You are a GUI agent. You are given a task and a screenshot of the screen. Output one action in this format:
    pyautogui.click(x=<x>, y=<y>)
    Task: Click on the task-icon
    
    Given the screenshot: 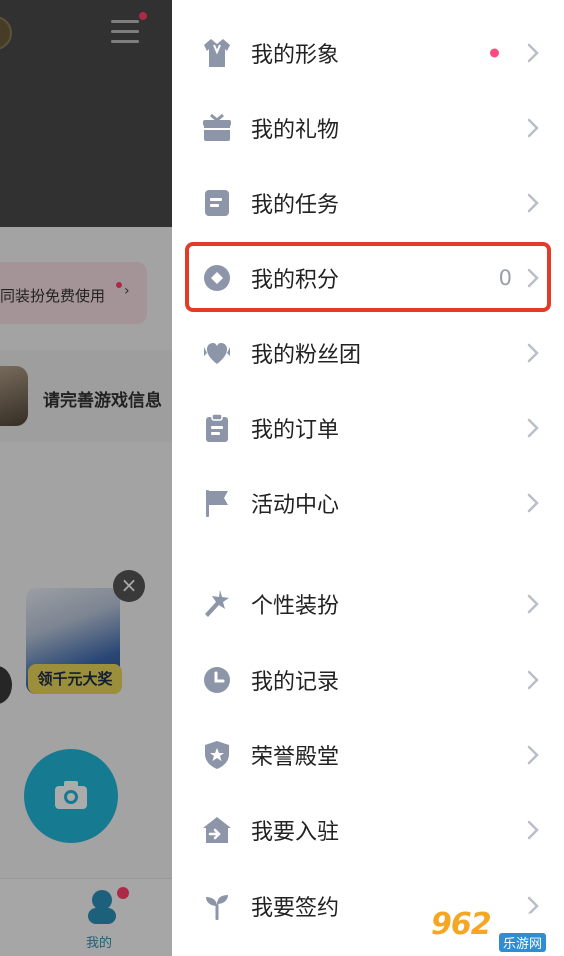 What is the action you would take?
    pyautogui.click(x=217, y=203)
    